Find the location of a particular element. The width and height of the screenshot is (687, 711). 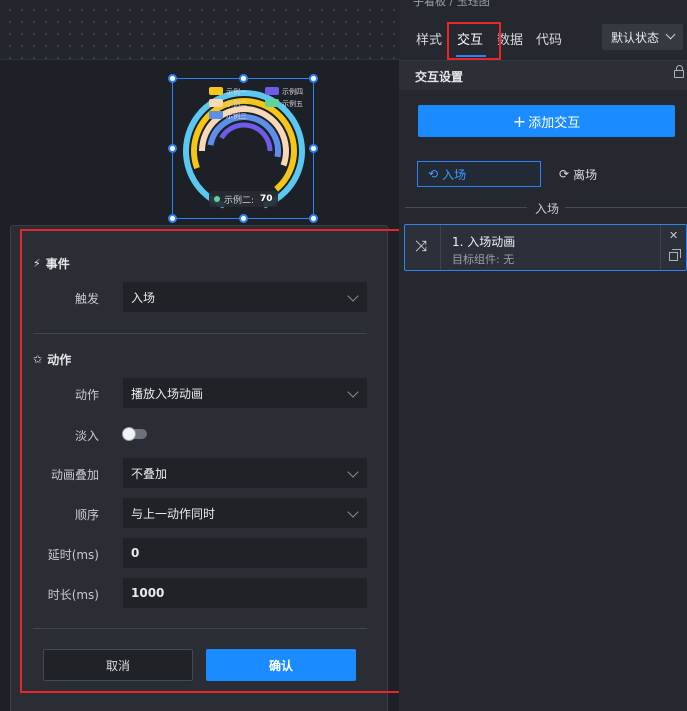

enter-arrow-icon: ⟲ is located at coordinates (433, 174).